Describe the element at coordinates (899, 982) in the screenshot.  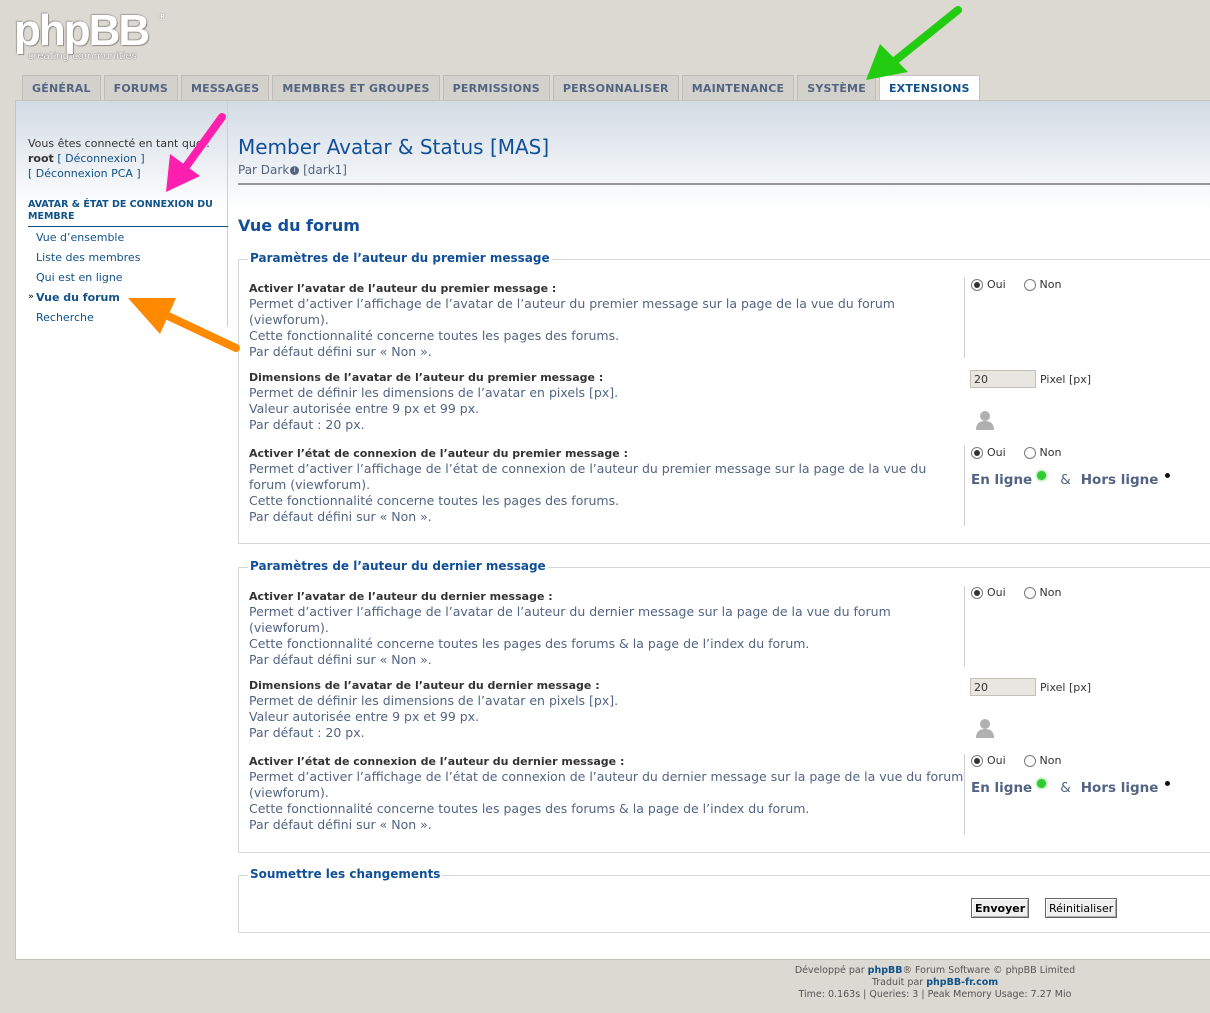
I see `footer-text: Traduit par` at that location.